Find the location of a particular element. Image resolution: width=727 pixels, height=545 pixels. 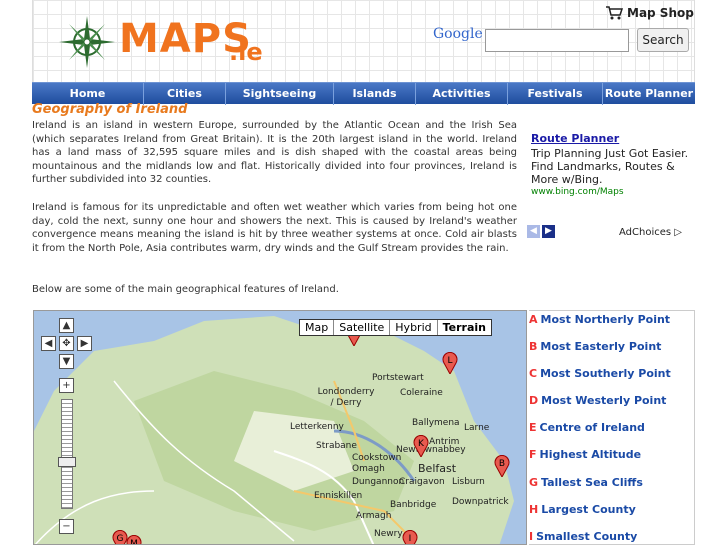

site-logo: MAPS .ie is located at coordinates (177, 43).